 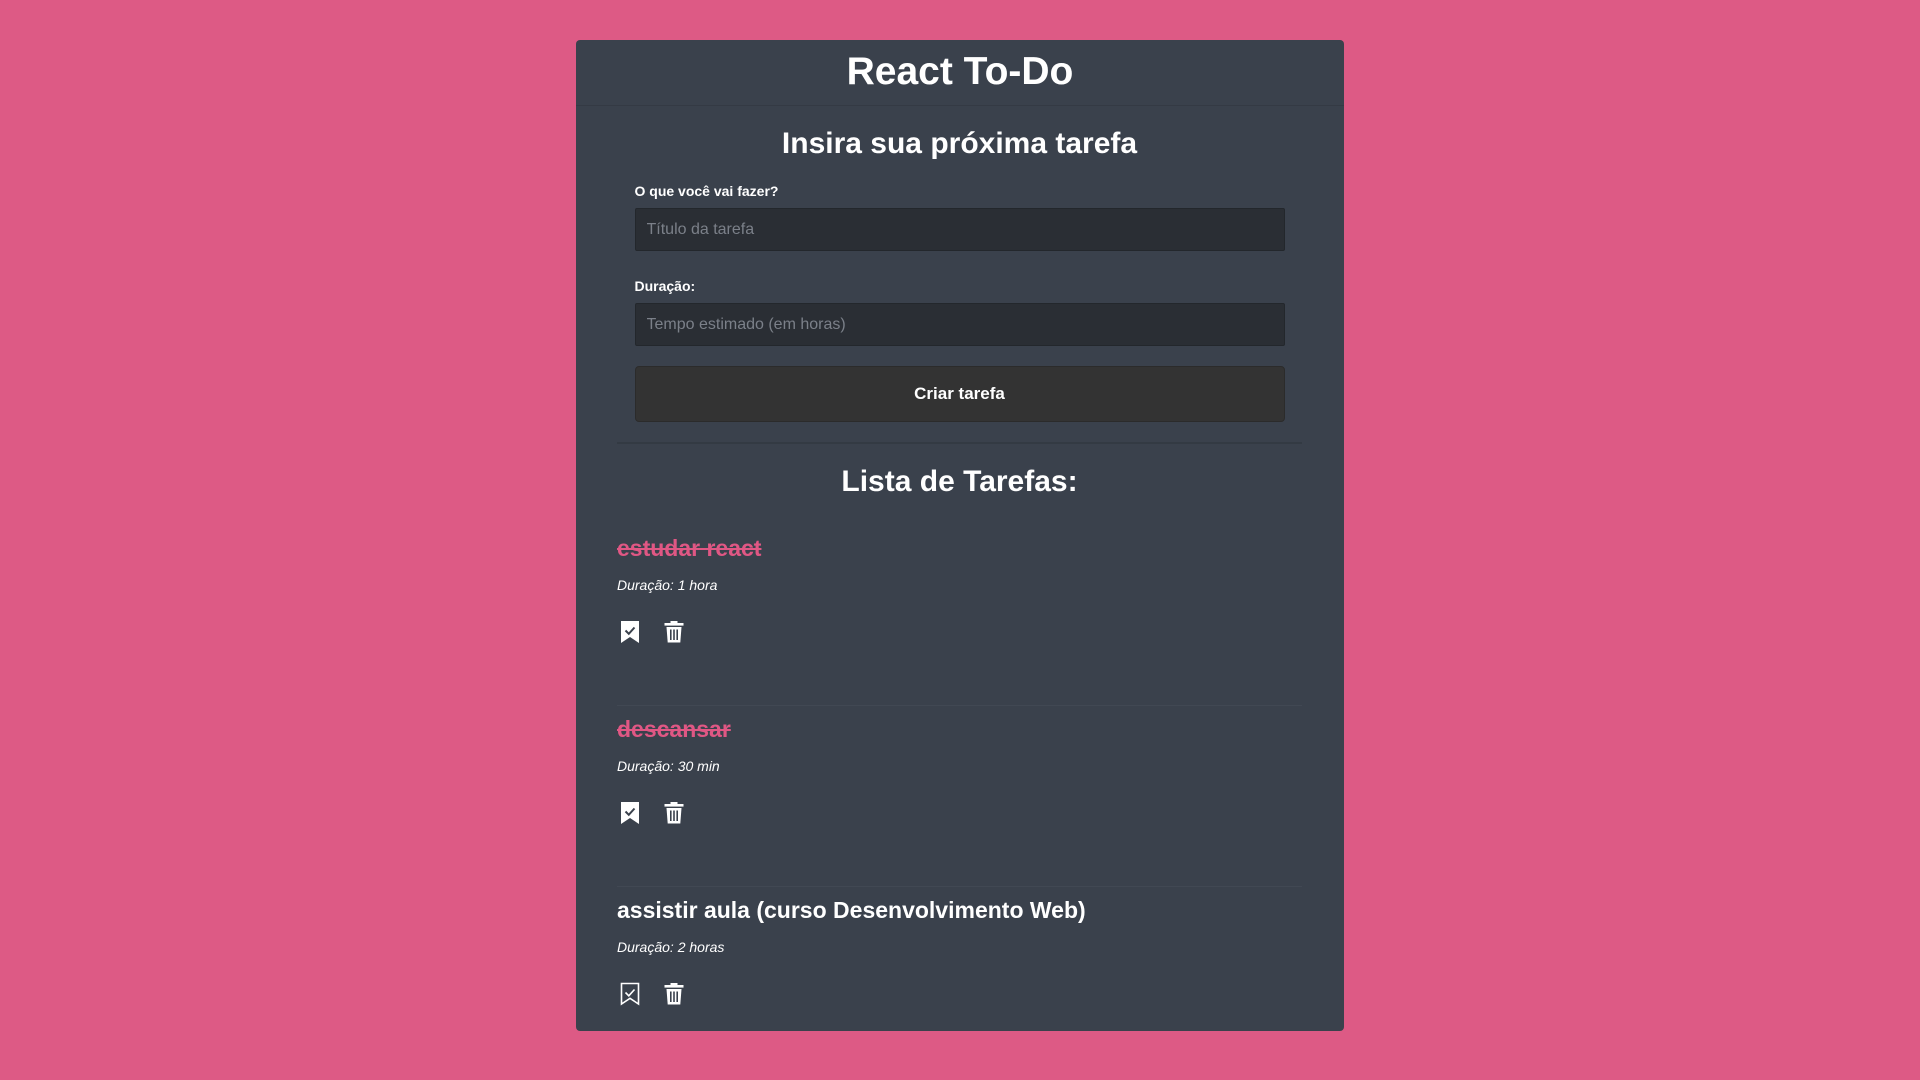 I want to click on bookmark-check-outline-icon, so click(x=630, y=994).